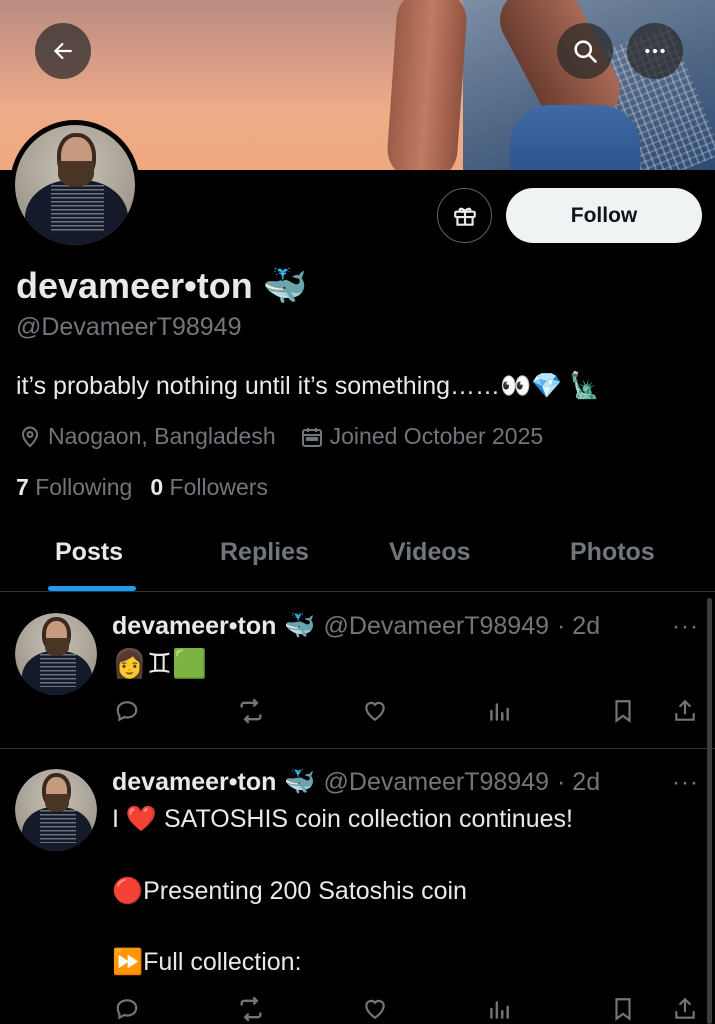 This screenshot has height=1024, width=715. Describe the element at coordinates (207, 962) in the screenshot. I see `post-text-line: ⏩Full collection:` at that location.